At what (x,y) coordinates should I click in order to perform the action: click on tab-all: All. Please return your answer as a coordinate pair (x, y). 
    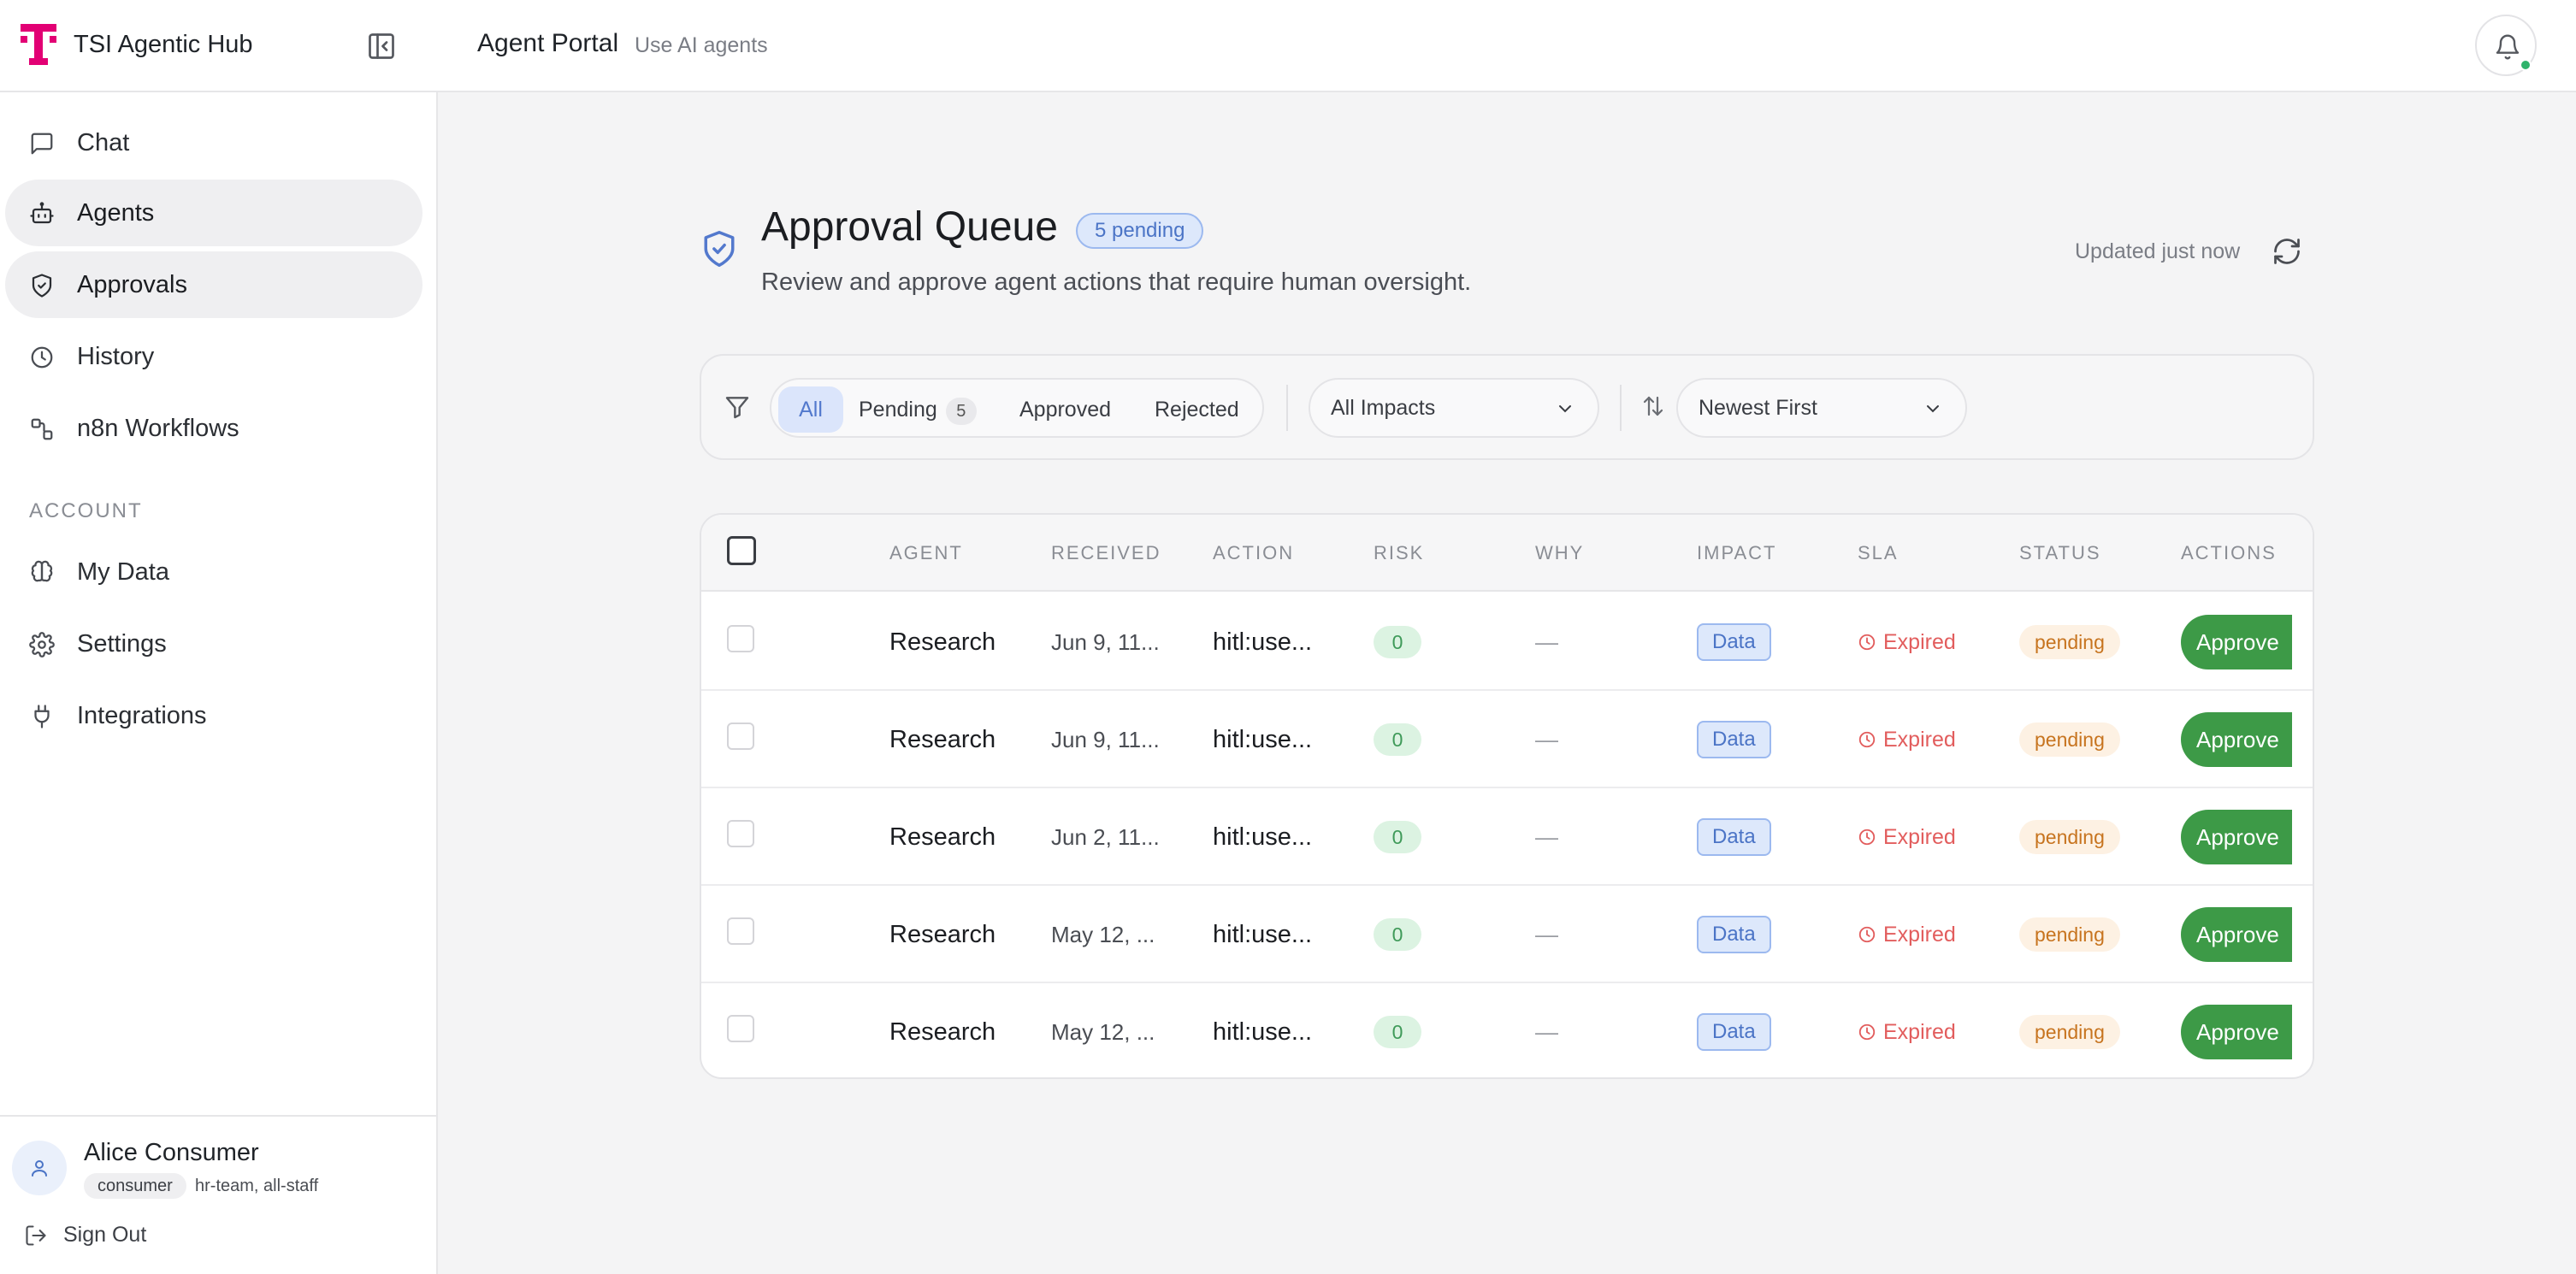
    Looking at the image, I should click on (810, 410).